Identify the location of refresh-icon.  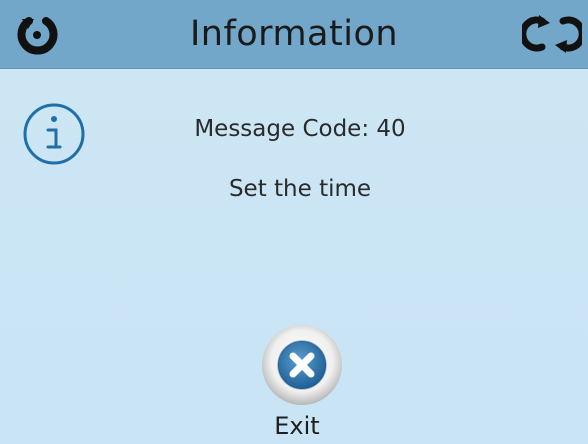
(552, 34).